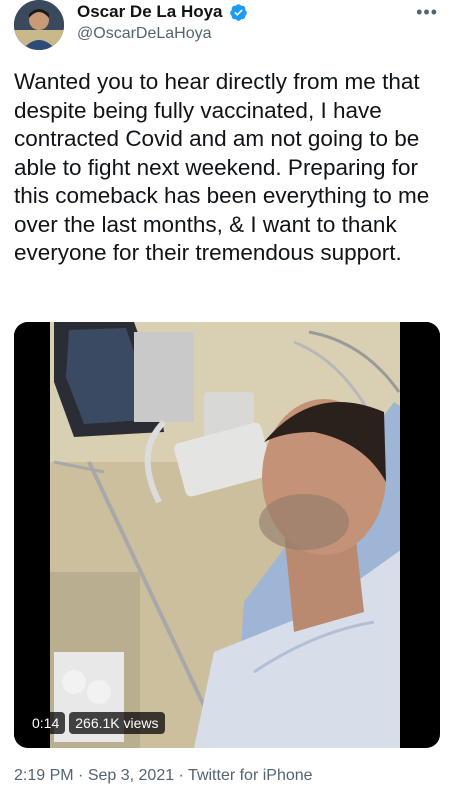 This screenshot has width=458, height=800. Describe the element at coordinates (250, 775) in the screenshot. I see `tweet-source: Twitter for iPhone` at that location.